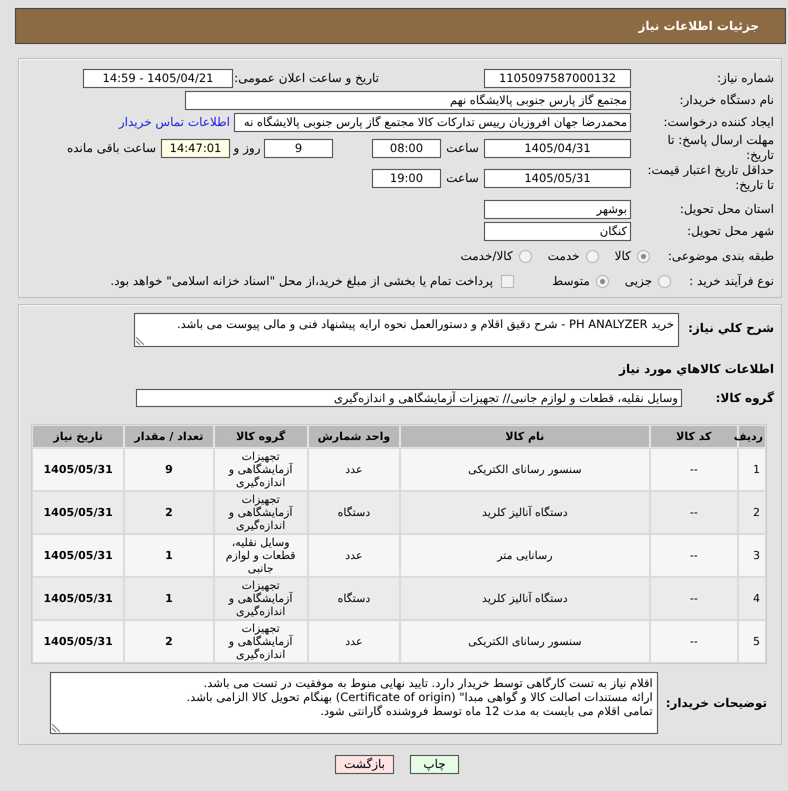 This screenshot has width=788, height=791. I want to click on radio-label: متوسط, so click(571, 281).